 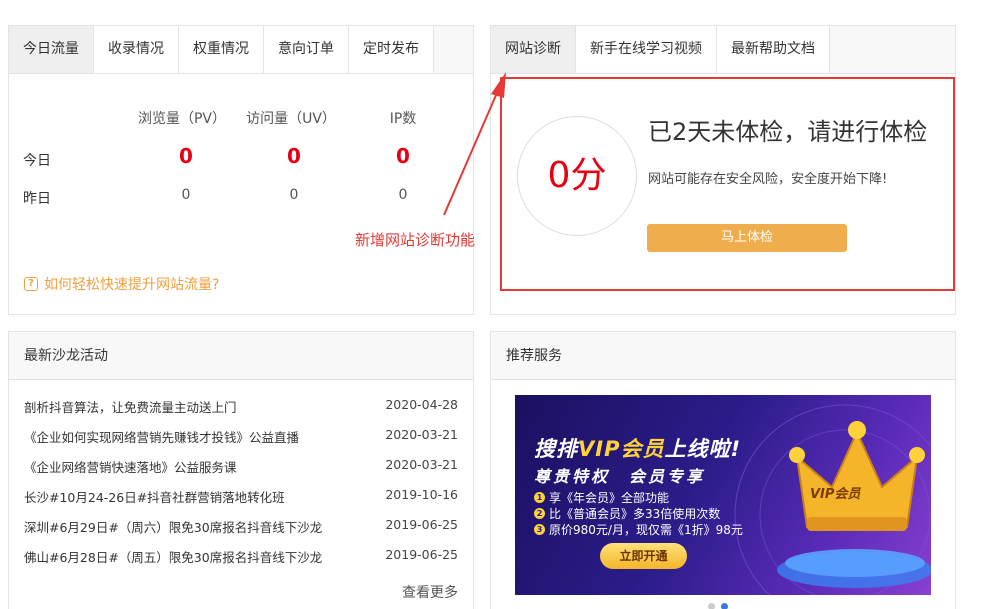 I want to click on banner-line-1: 1 享《年会员》全部功能, so click(x=601, y=497).